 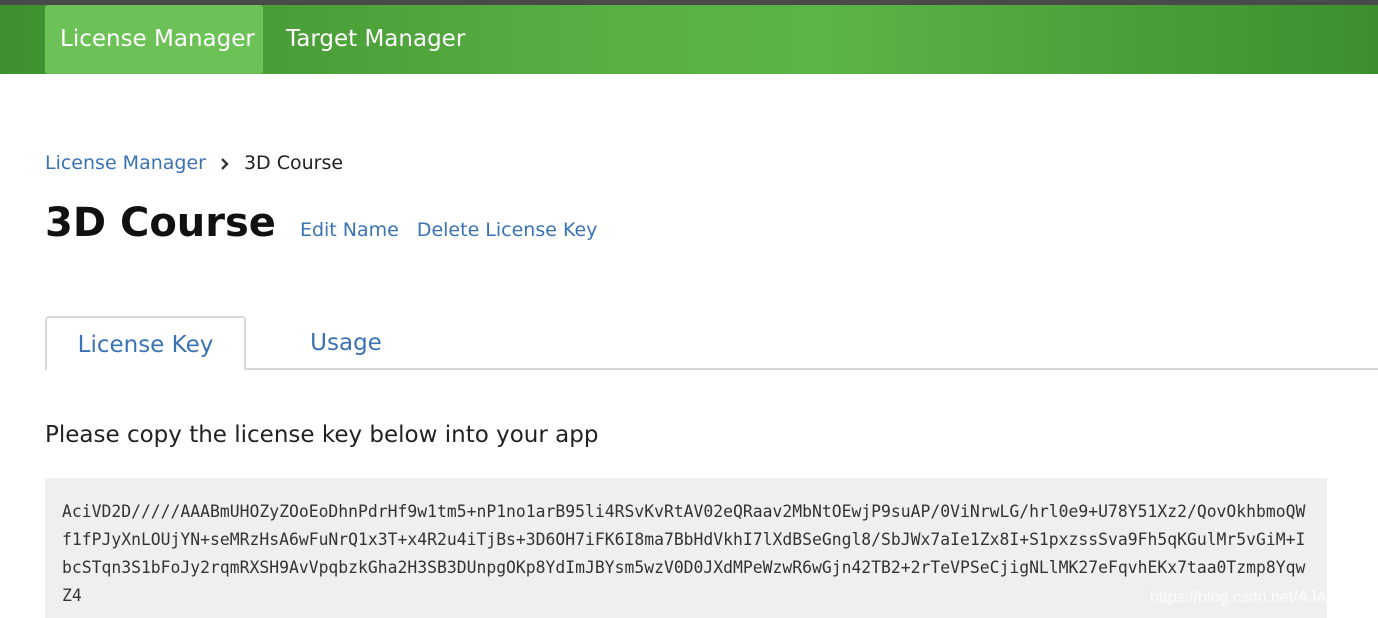 I want to click on page-title: 3D Course, so click(x=160, y=223).